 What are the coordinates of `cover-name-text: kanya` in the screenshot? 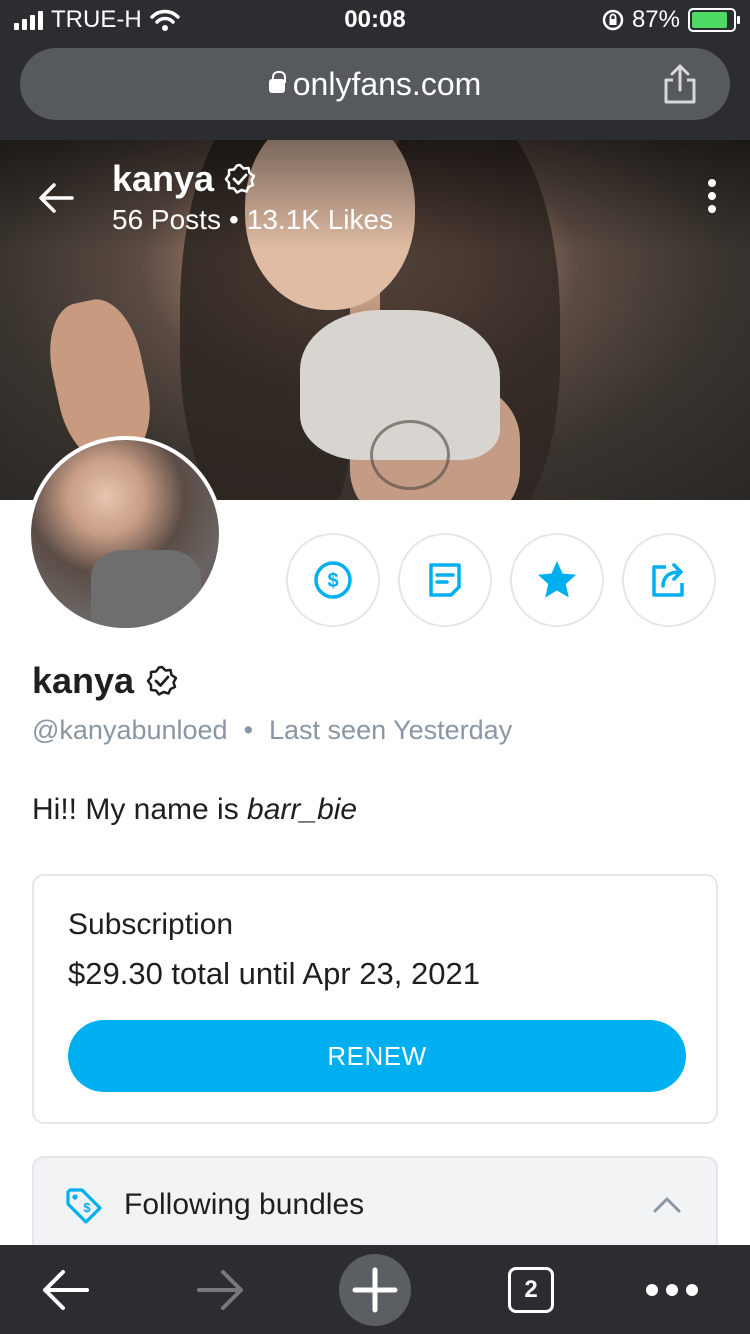 It's located at (163, 178).